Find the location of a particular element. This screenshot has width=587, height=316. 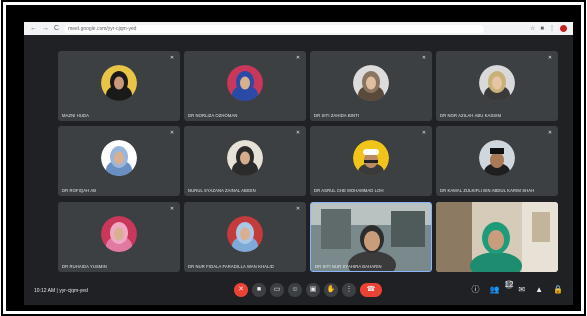

emoji-icon: ☺ is located at coordinates (295, 290).